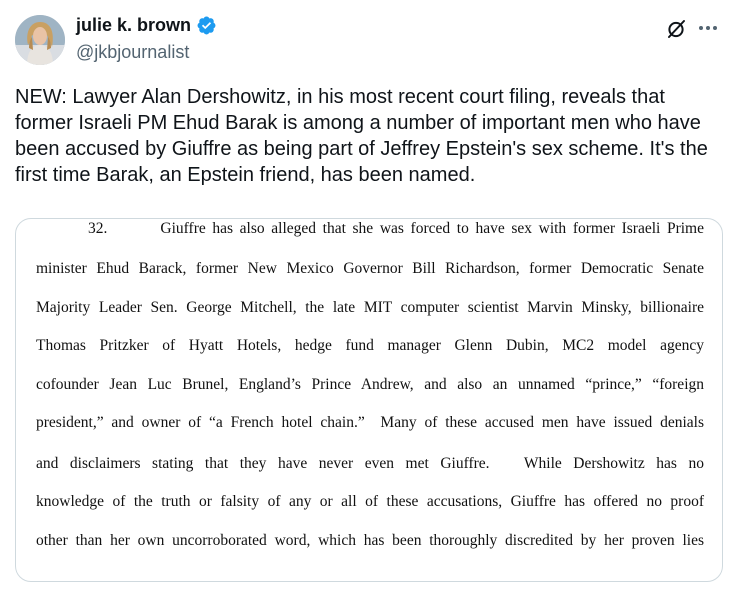 This screenshot has width=731, height=590. I want to click on avatar, so click(40, 40).